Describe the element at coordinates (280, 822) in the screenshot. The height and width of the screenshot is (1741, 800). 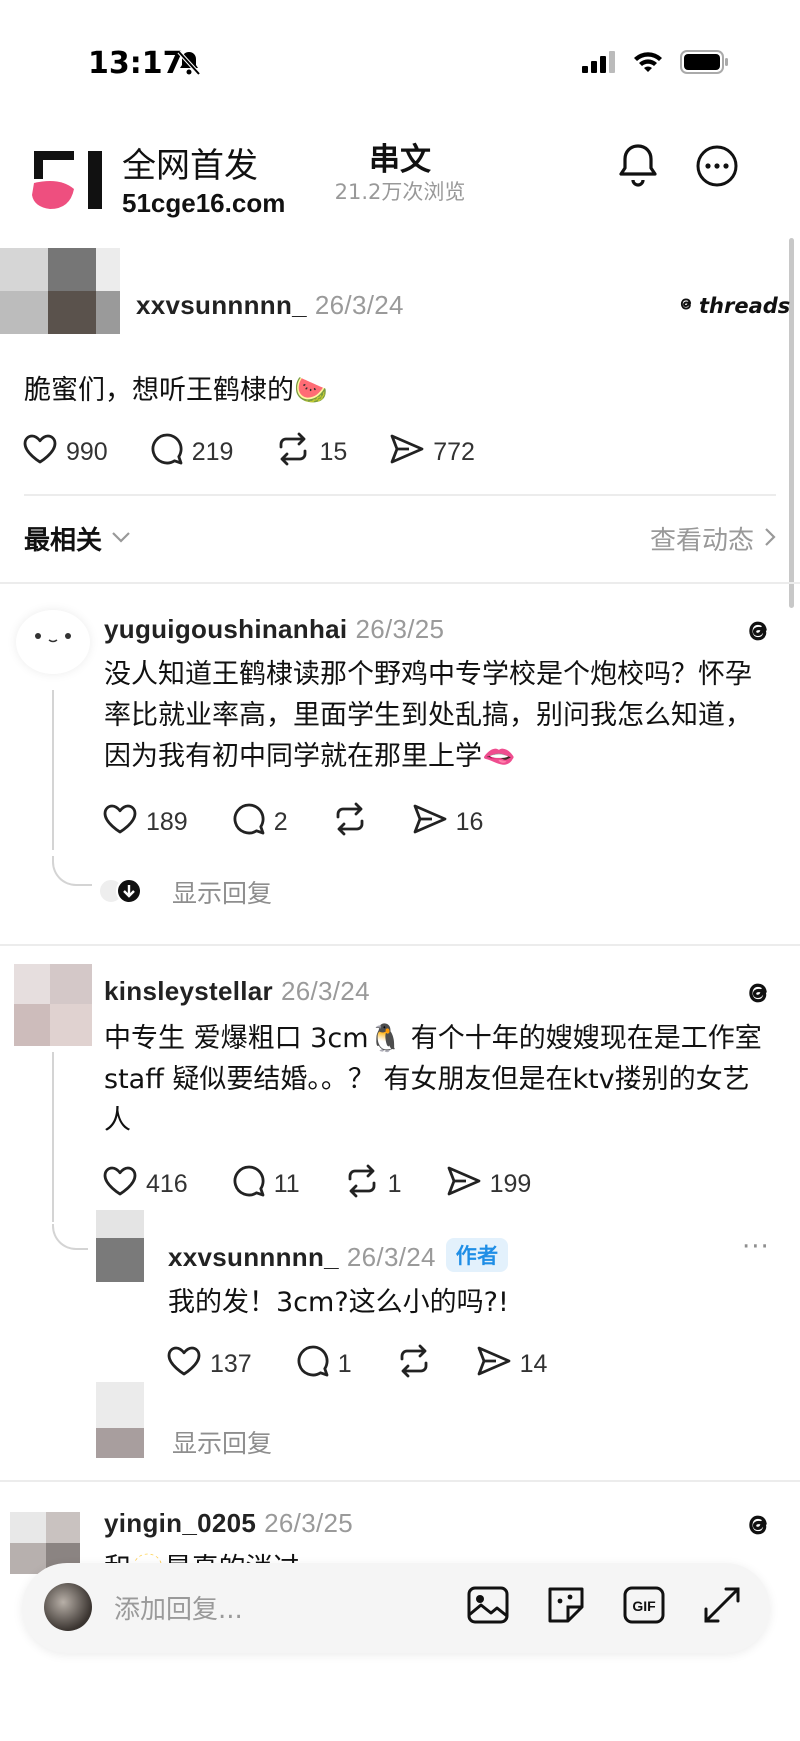
I see `comment-count: 2` at that location.